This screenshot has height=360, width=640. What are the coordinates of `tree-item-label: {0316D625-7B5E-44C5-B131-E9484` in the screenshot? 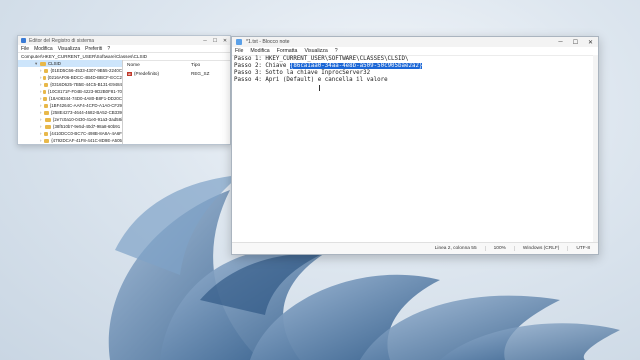 It's located at (86, 84).